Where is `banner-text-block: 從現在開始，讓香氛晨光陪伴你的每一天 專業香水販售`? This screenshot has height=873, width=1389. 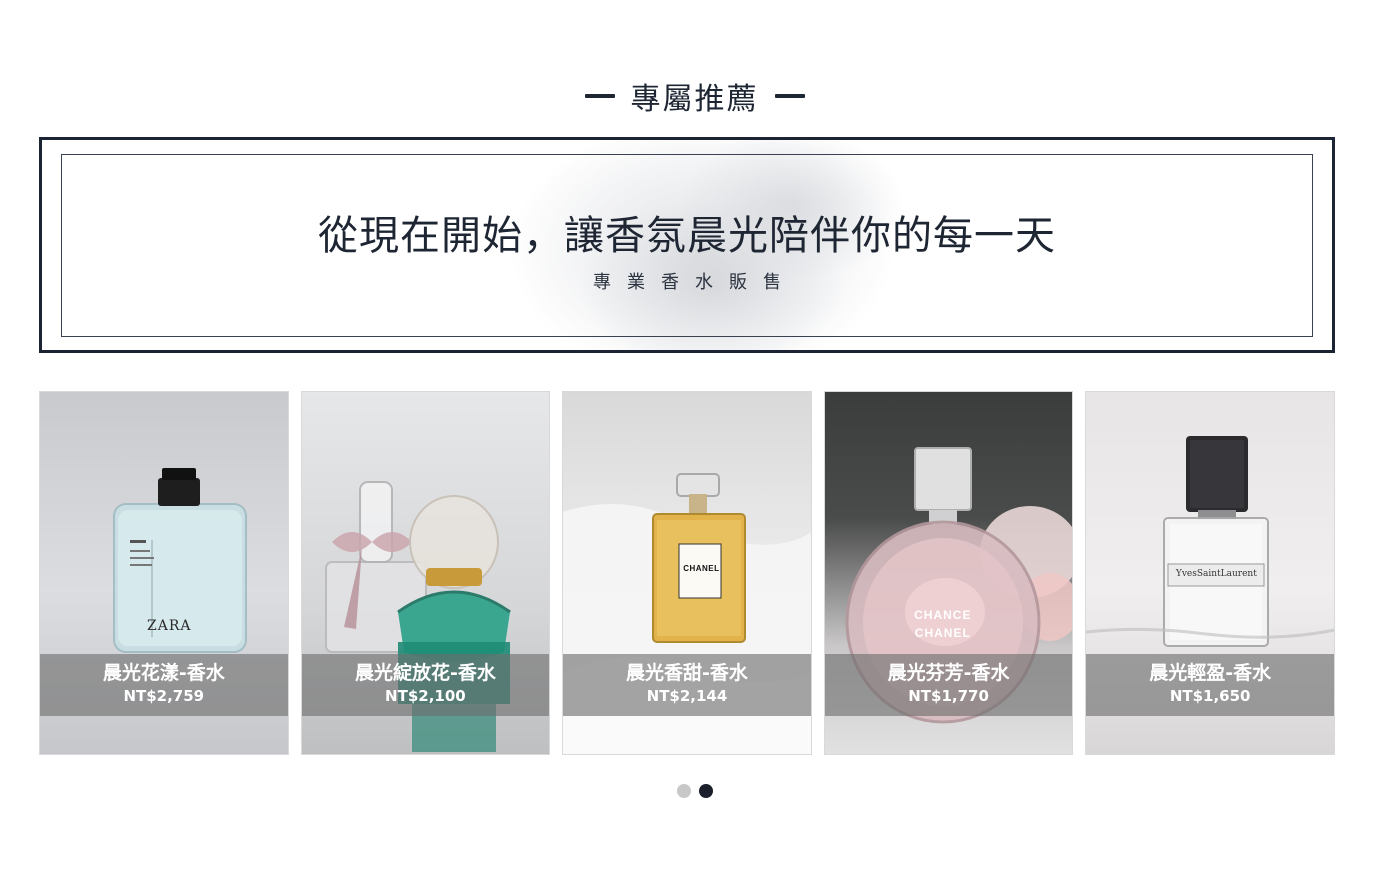 banner-text-block: 從現在開始，讓香氛晨光陪伴你的每一天 專業香水販售 is located at coordinates (687, 252).